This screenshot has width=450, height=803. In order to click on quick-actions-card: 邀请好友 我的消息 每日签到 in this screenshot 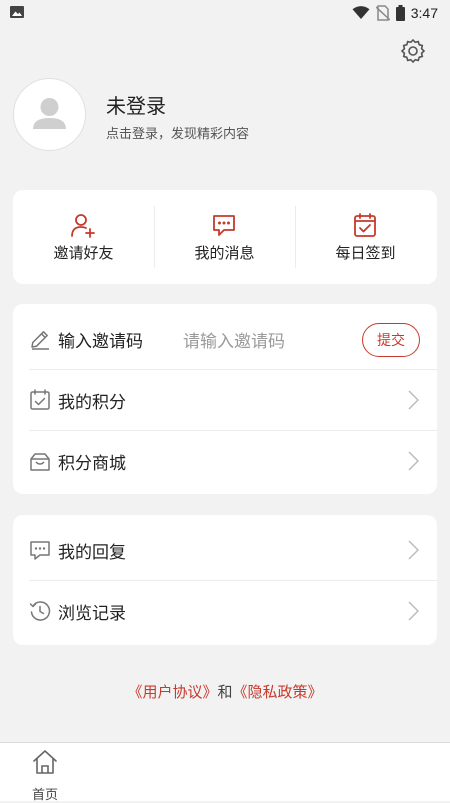, I will do `click(225, 237)`.